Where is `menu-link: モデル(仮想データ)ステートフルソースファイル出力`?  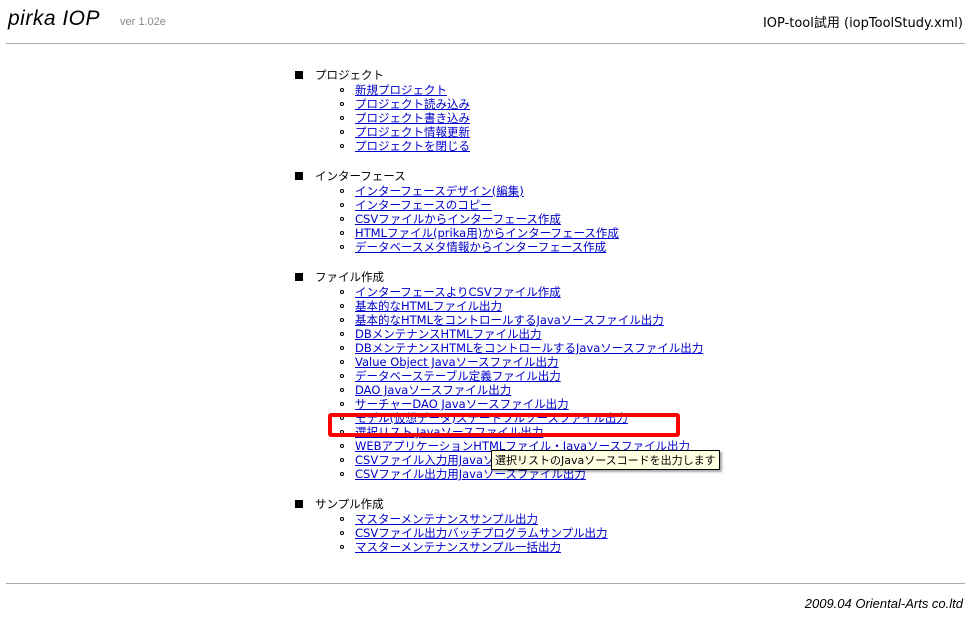
menu-link: モデル(仮想データ)ステートフルソースファイル出力 is located at coordinates (491, 418).